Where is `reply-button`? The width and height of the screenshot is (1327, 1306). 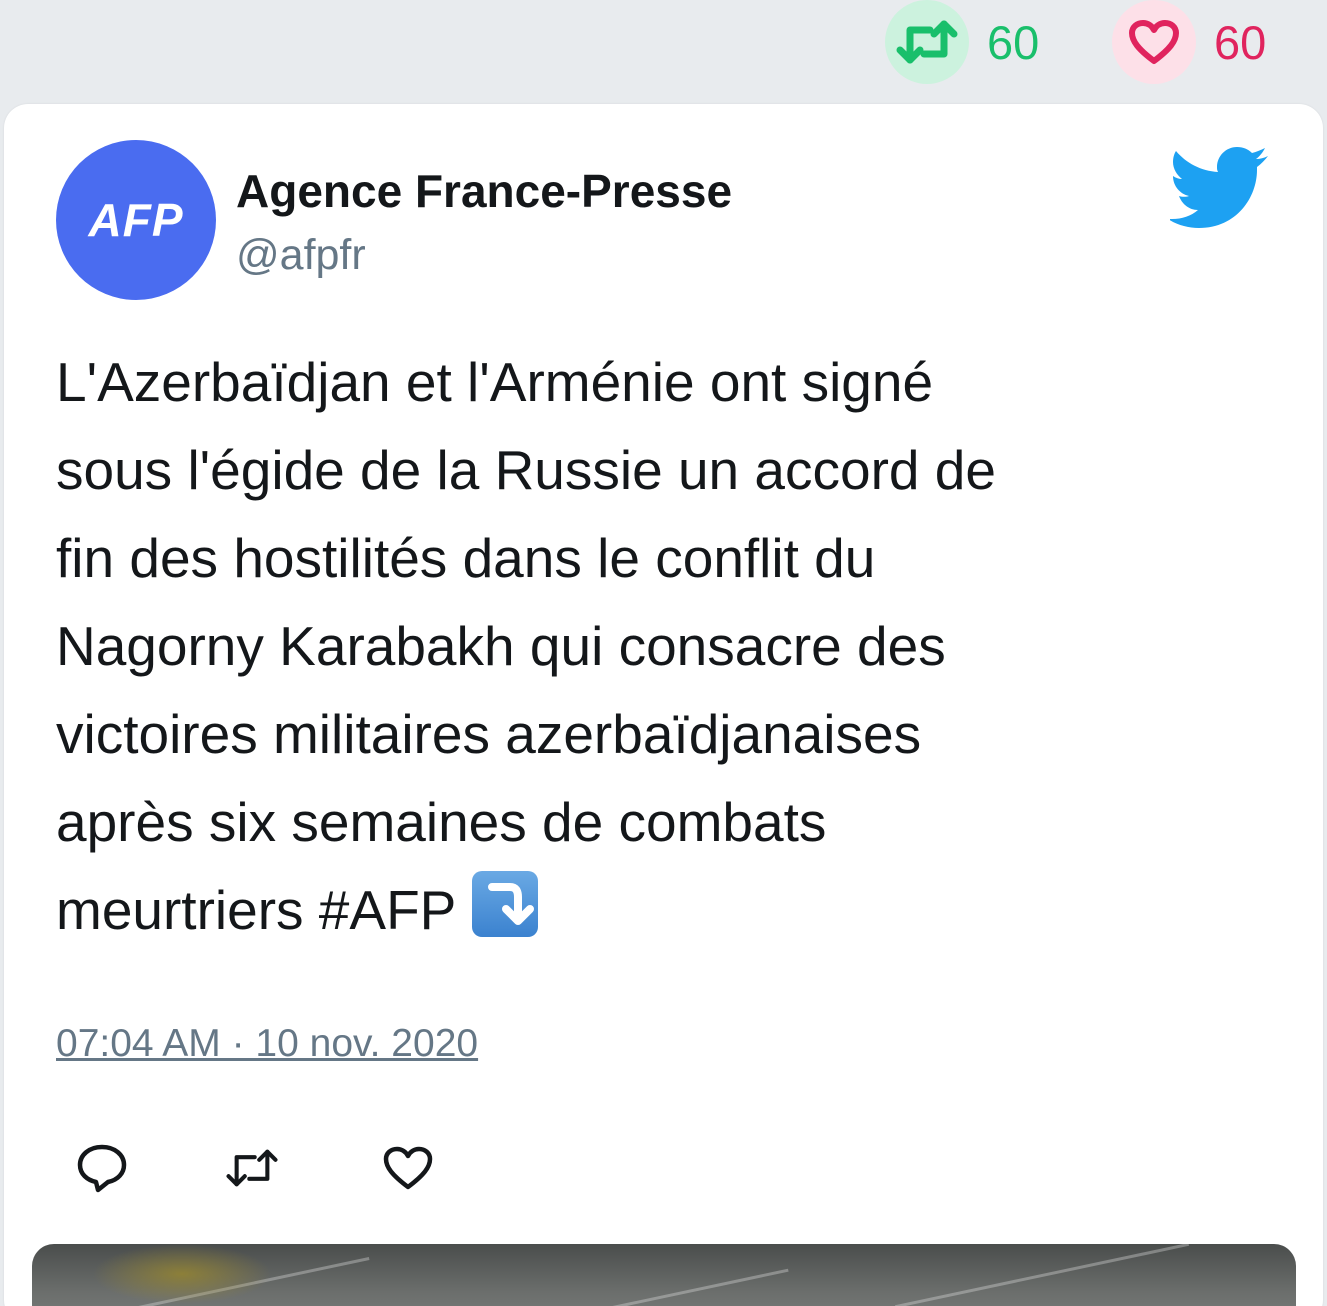
reply-button is located at coordinates (102, 1168).